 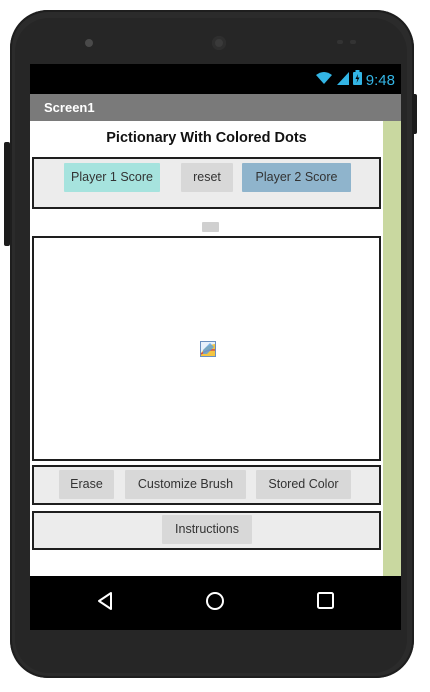 What do you see at coordinates (215, 79) in the screenshot?
I see `status-bar: 9:48` at bounding box center [215, 79].